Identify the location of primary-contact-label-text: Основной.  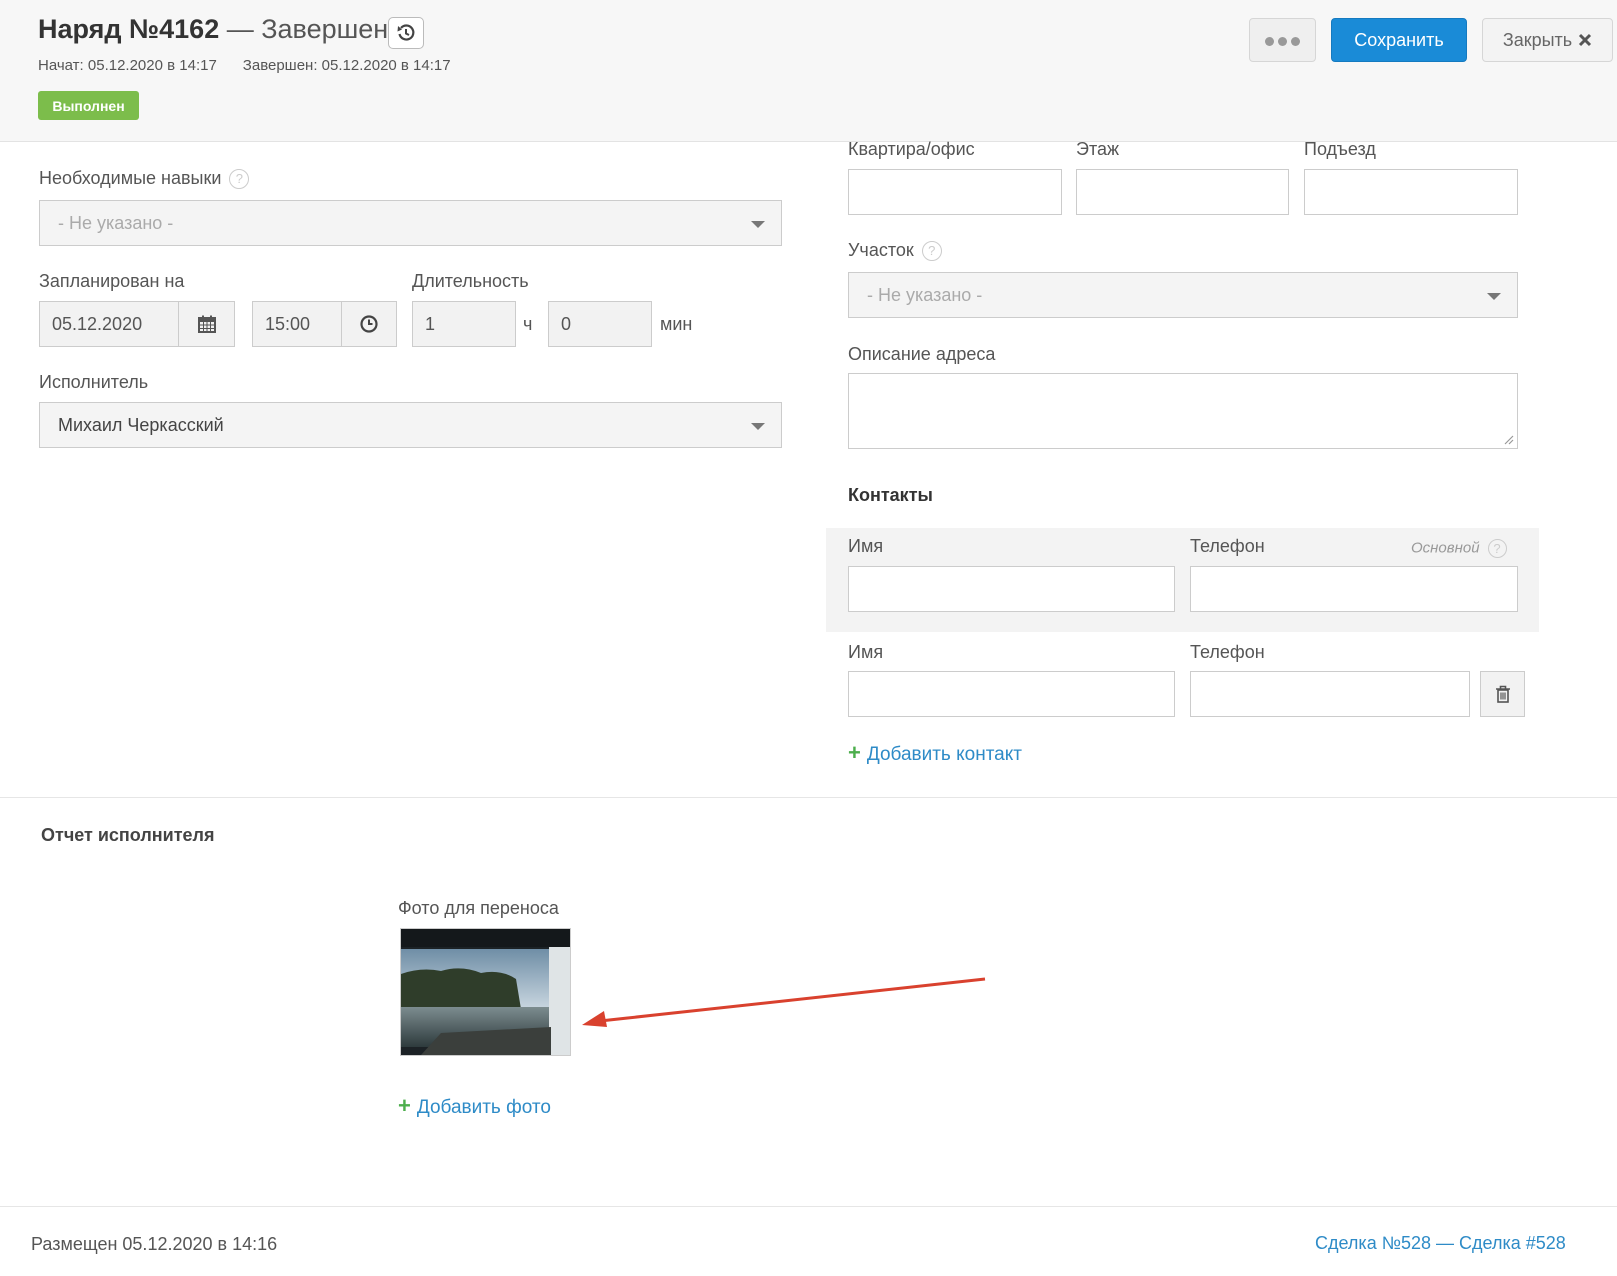
(1445, 548).